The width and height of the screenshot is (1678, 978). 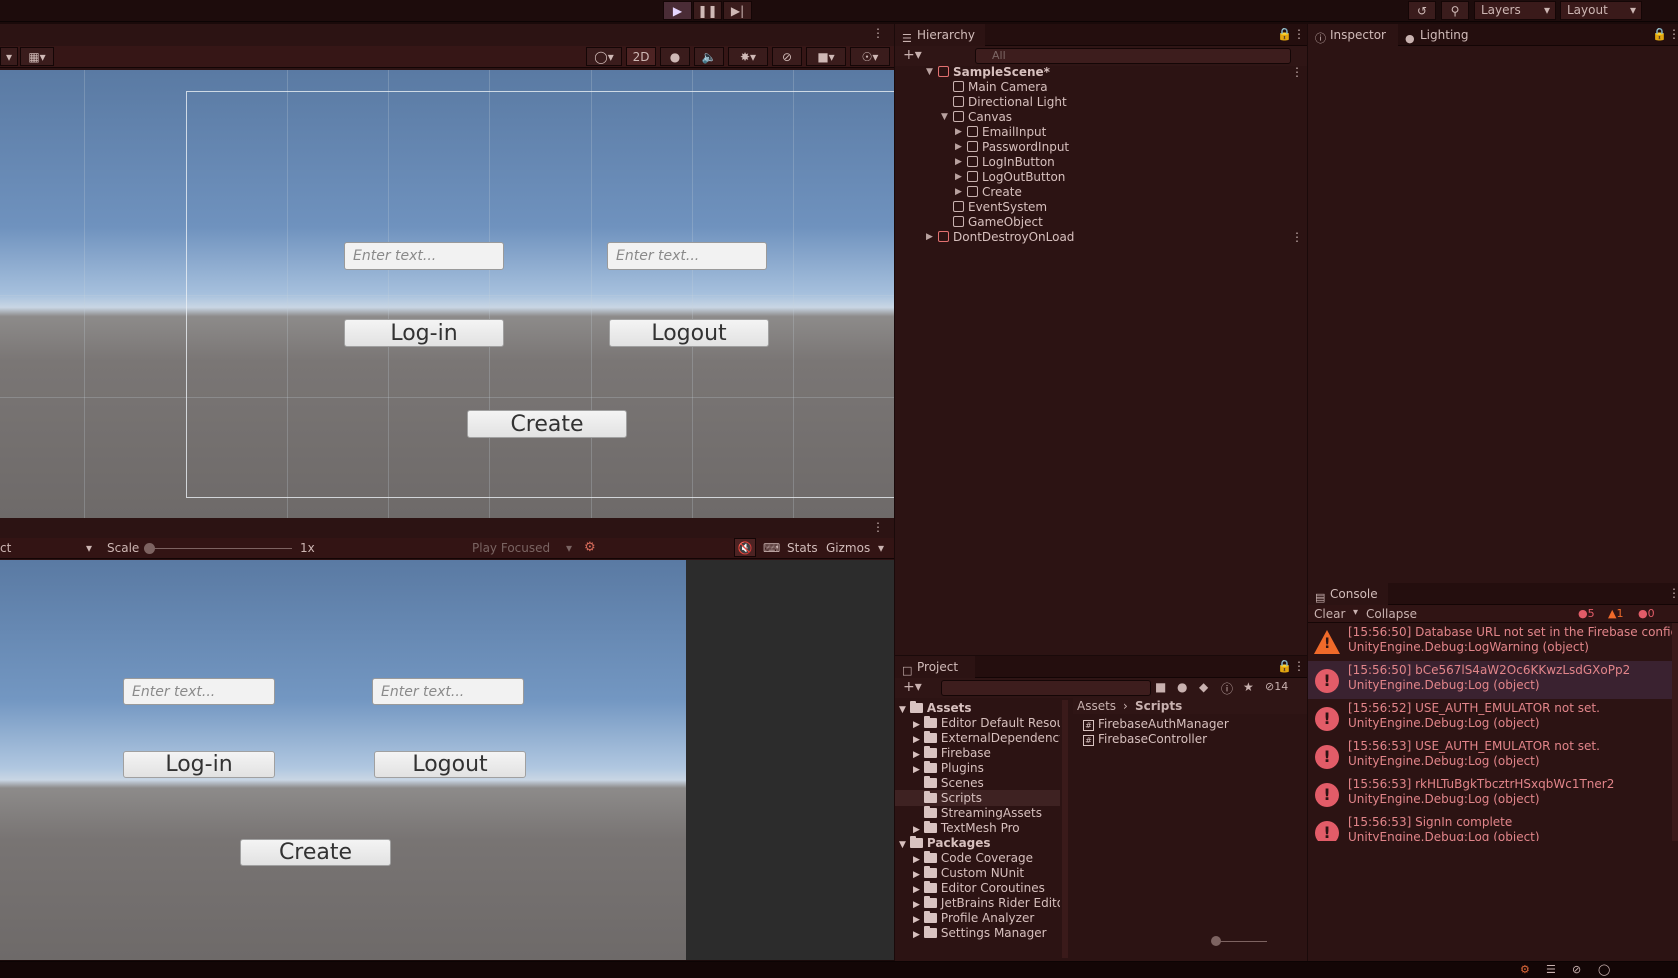 I want to click on hierarchy-item: ▼ SampleScene* ⋮, so click(x=1101, y=72).